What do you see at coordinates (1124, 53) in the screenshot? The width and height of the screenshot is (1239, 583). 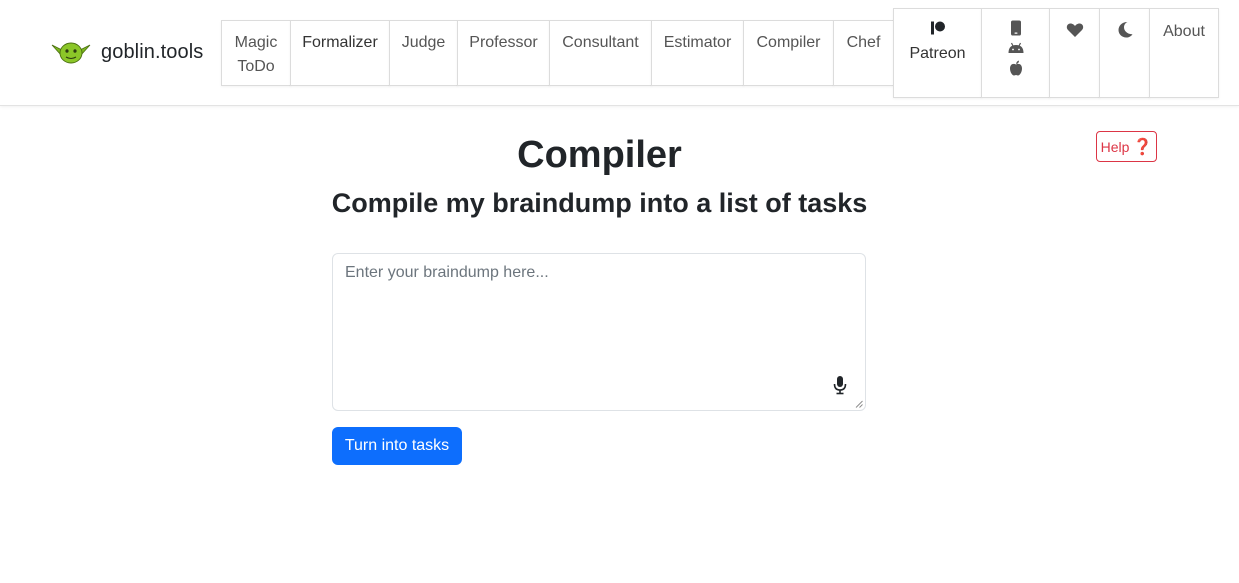 I see `nav-theme-toggle` at bounding box center [1124, 53].